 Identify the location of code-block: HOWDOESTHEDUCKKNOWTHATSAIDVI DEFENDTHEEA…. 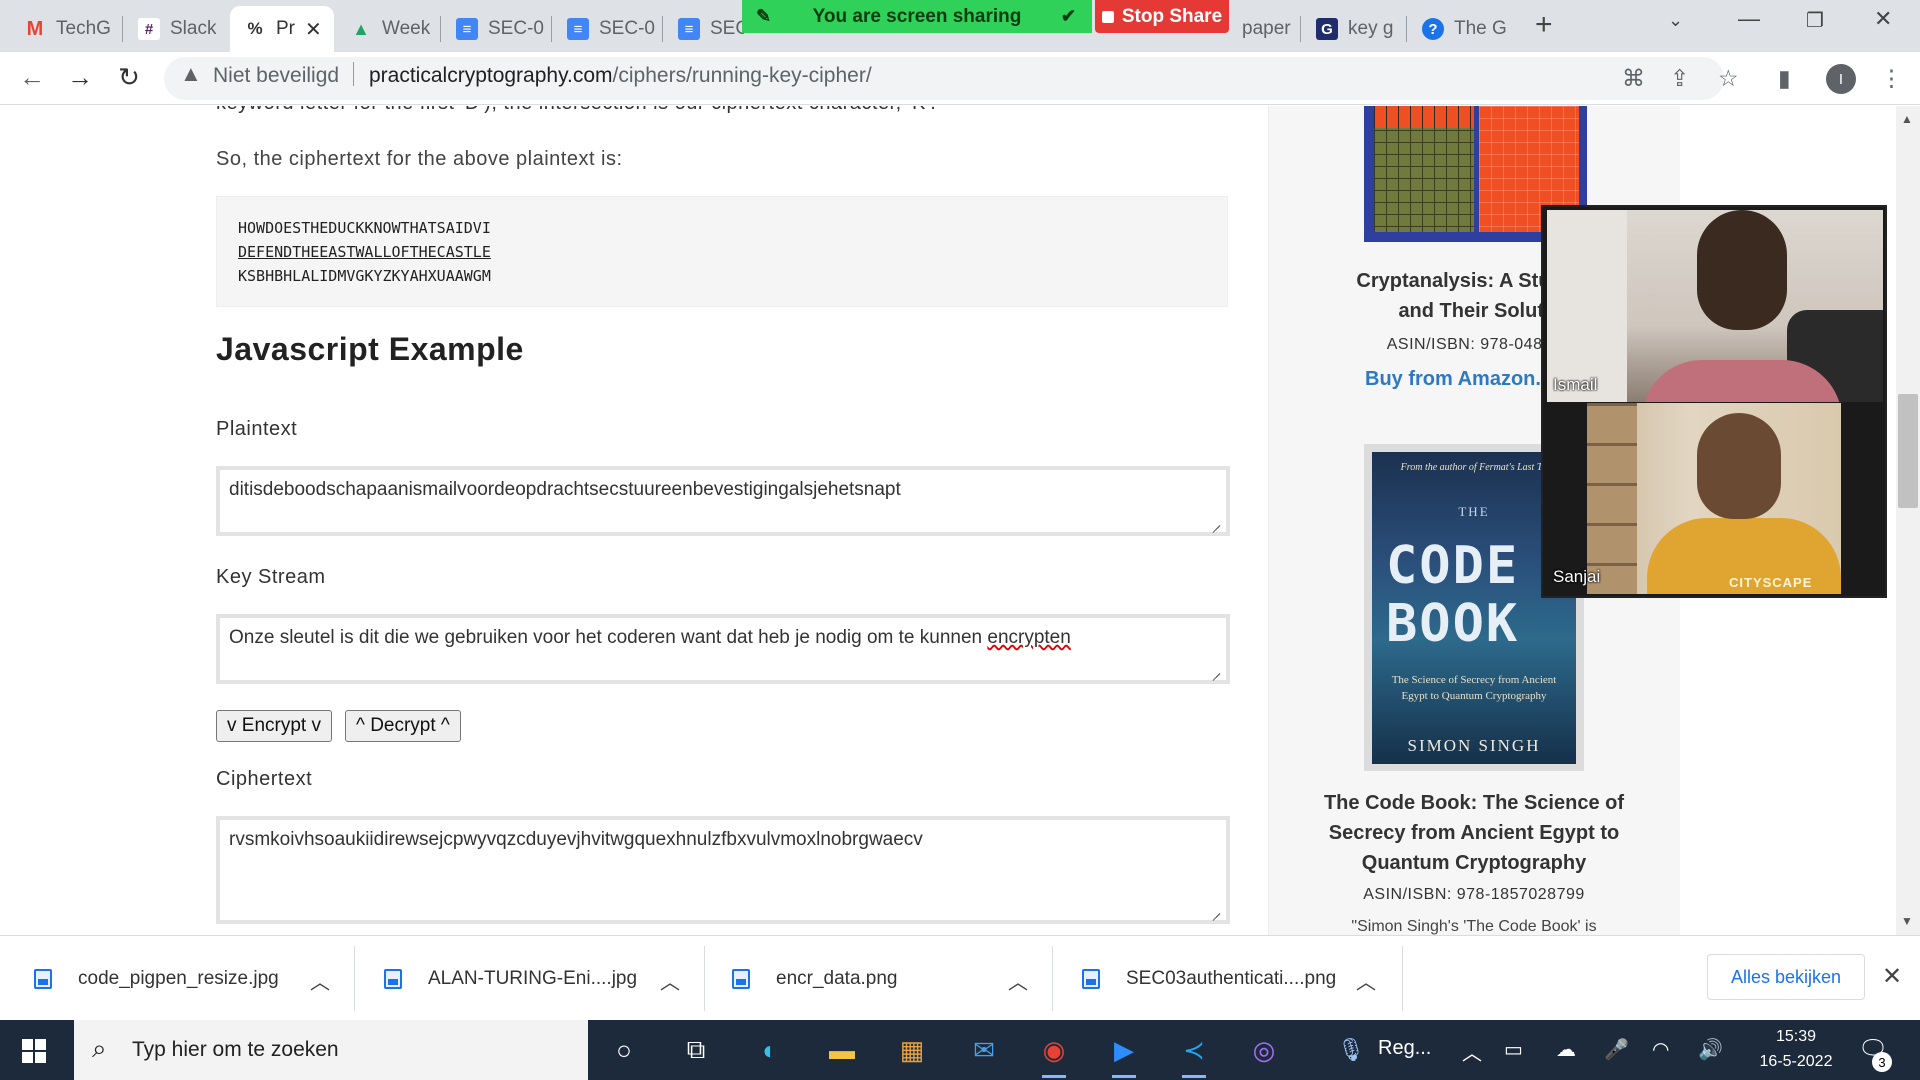
(722, 251).